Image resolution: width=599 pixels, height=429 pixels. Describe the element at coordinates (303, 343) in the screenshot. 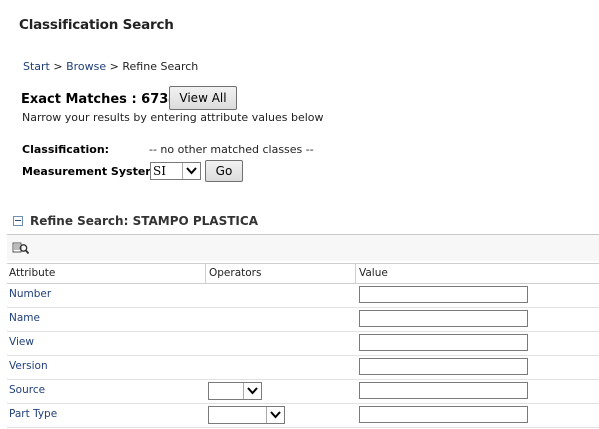

I see `table-row: View` at that location.